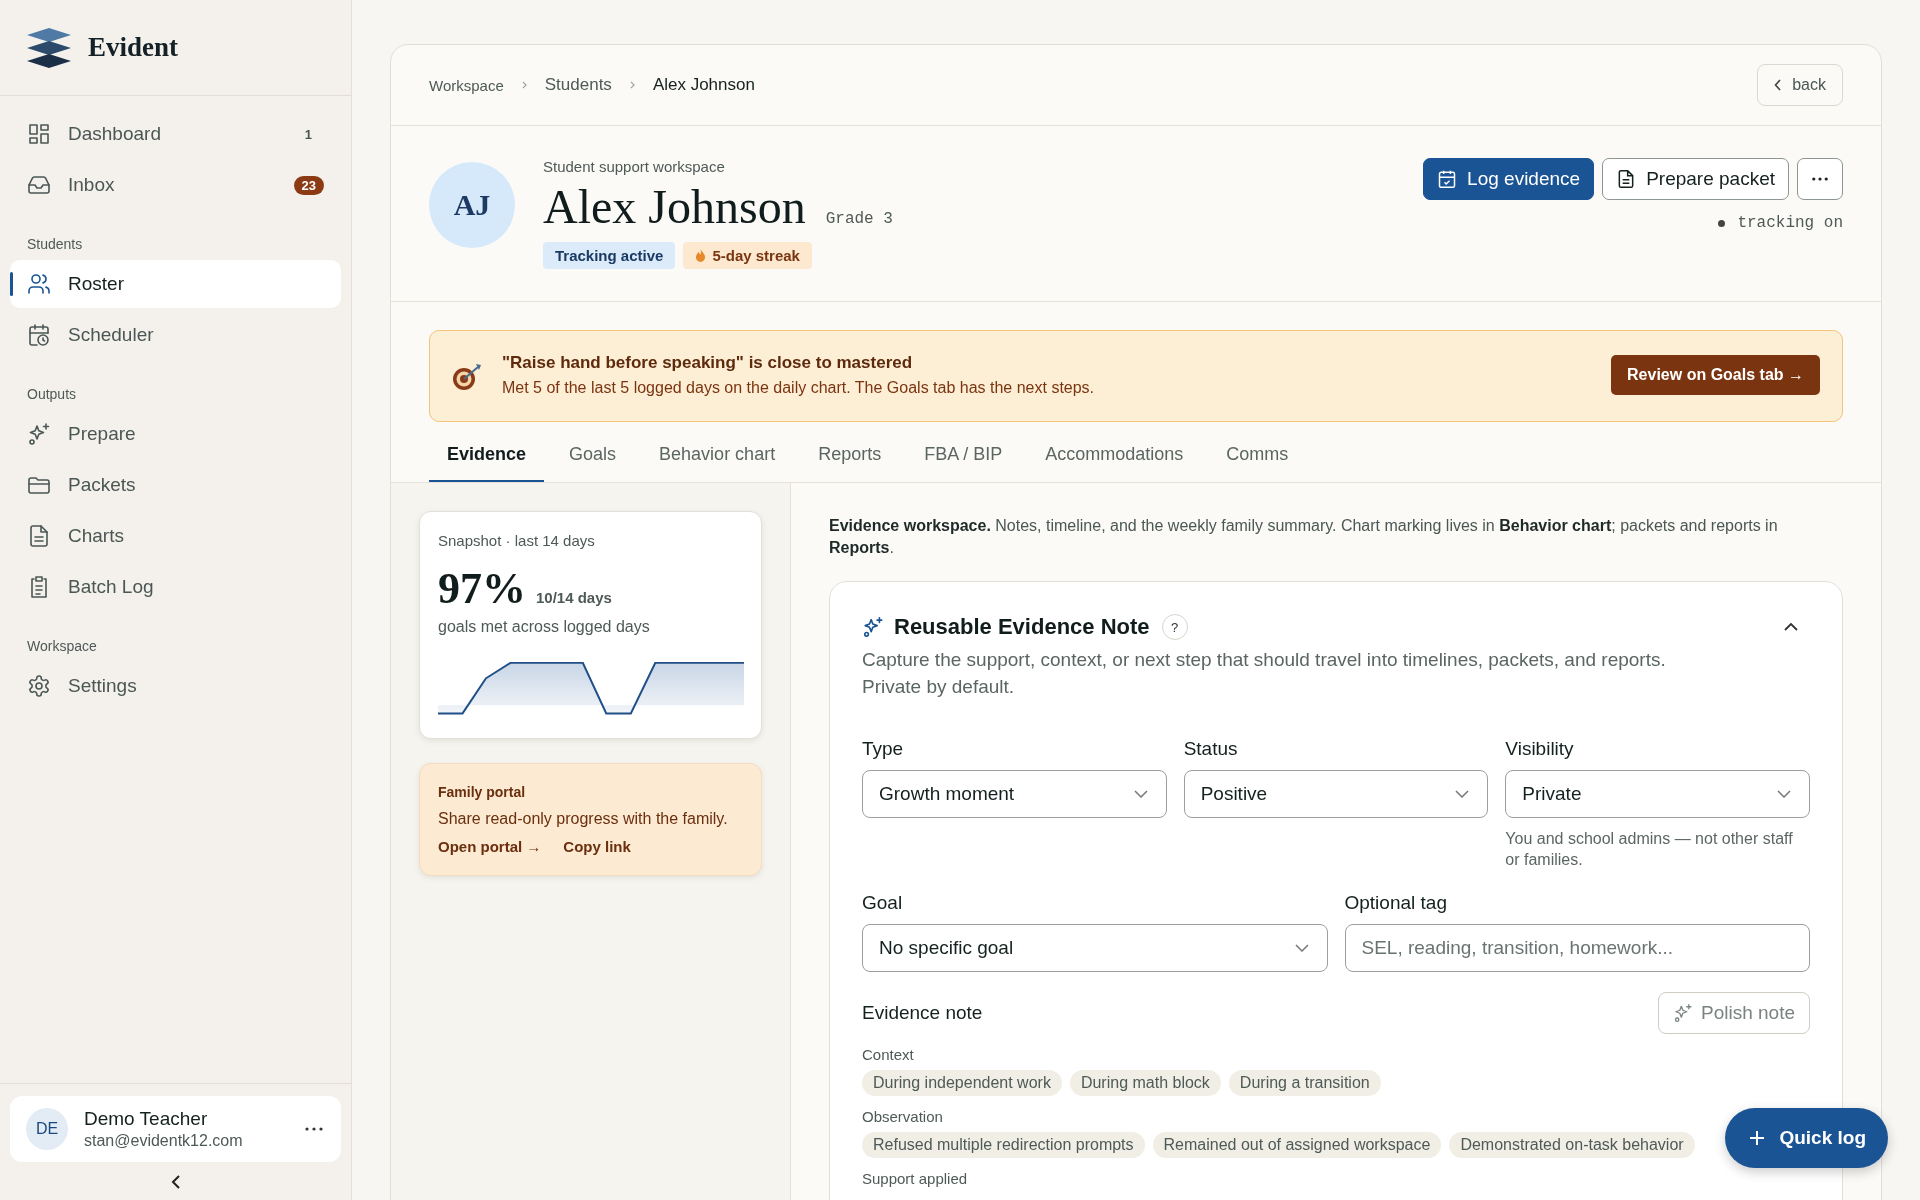  Describe the element at coordinates (1014, 794) in the screenshot. I see `select-field: Growth moment` at that location.